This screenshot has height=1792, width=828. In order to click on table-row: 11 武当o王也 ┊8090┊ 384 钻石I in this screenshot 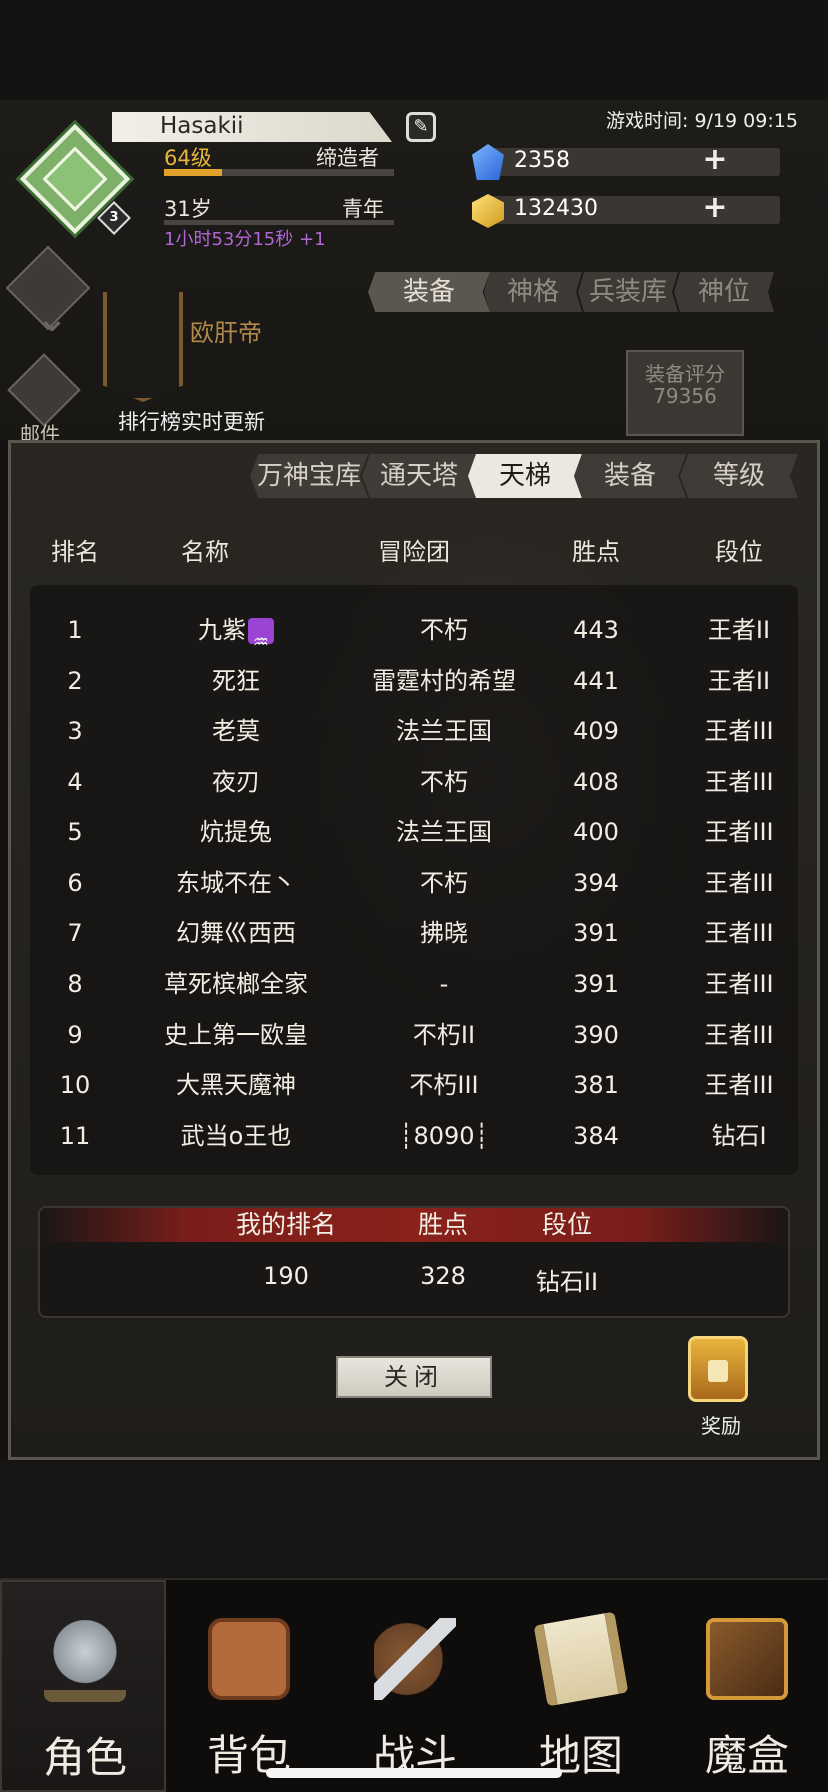, I will do `click(414, 1136)`.